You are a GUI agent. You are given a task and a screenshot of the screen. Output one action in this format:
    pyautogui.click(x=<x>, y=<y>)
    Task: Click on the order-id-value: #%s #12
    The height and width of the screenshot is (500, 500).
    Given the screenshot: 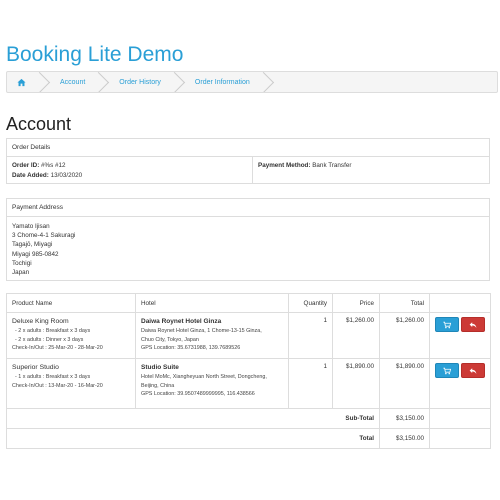 What is the action you would take?
    pyautogui.click(x=53, y=165)
    